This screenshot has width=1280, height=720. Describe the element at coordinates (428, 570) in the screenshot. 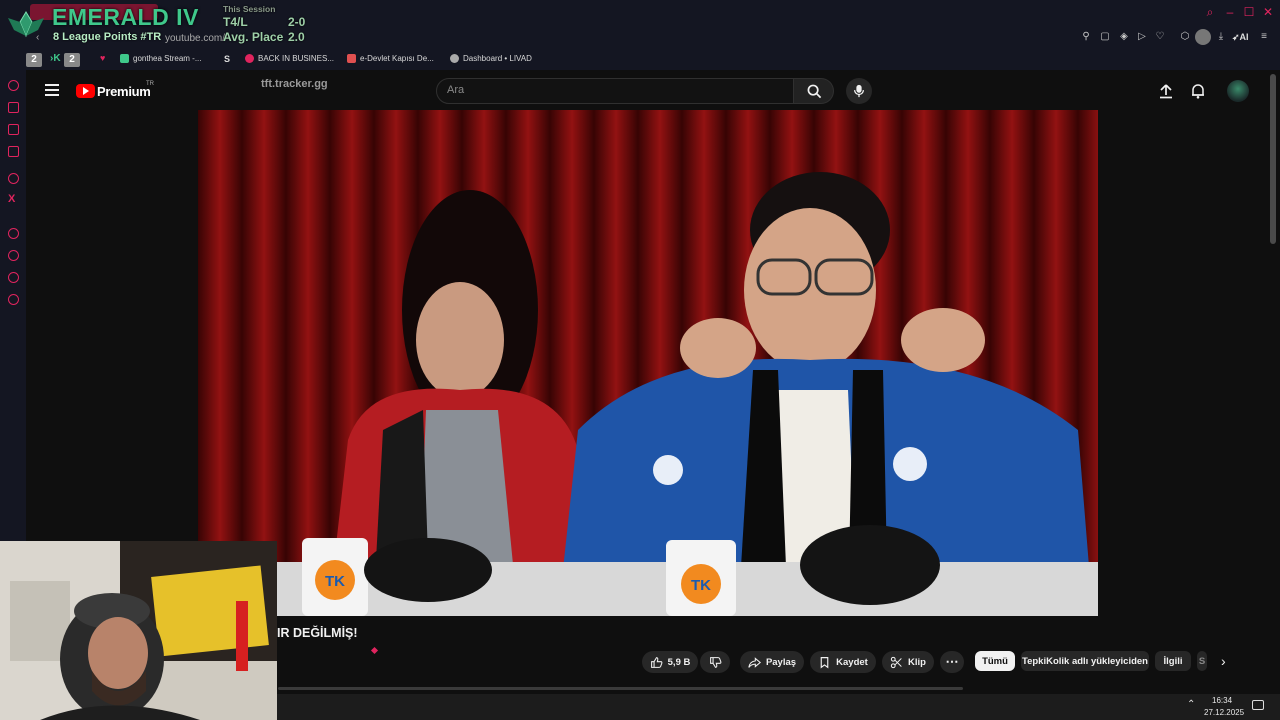

I see `headphones-left` at that location.